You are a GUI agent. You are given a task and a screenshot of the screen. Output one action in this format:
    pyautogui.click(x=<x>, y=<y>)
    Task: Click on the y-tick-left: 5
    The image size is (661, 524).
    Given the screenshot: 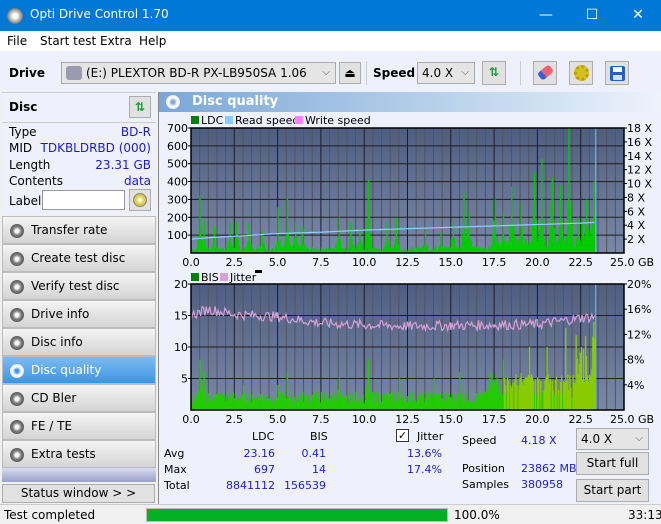 What is the action you would take?
    pyautogui.click(x=184, y=379)
    